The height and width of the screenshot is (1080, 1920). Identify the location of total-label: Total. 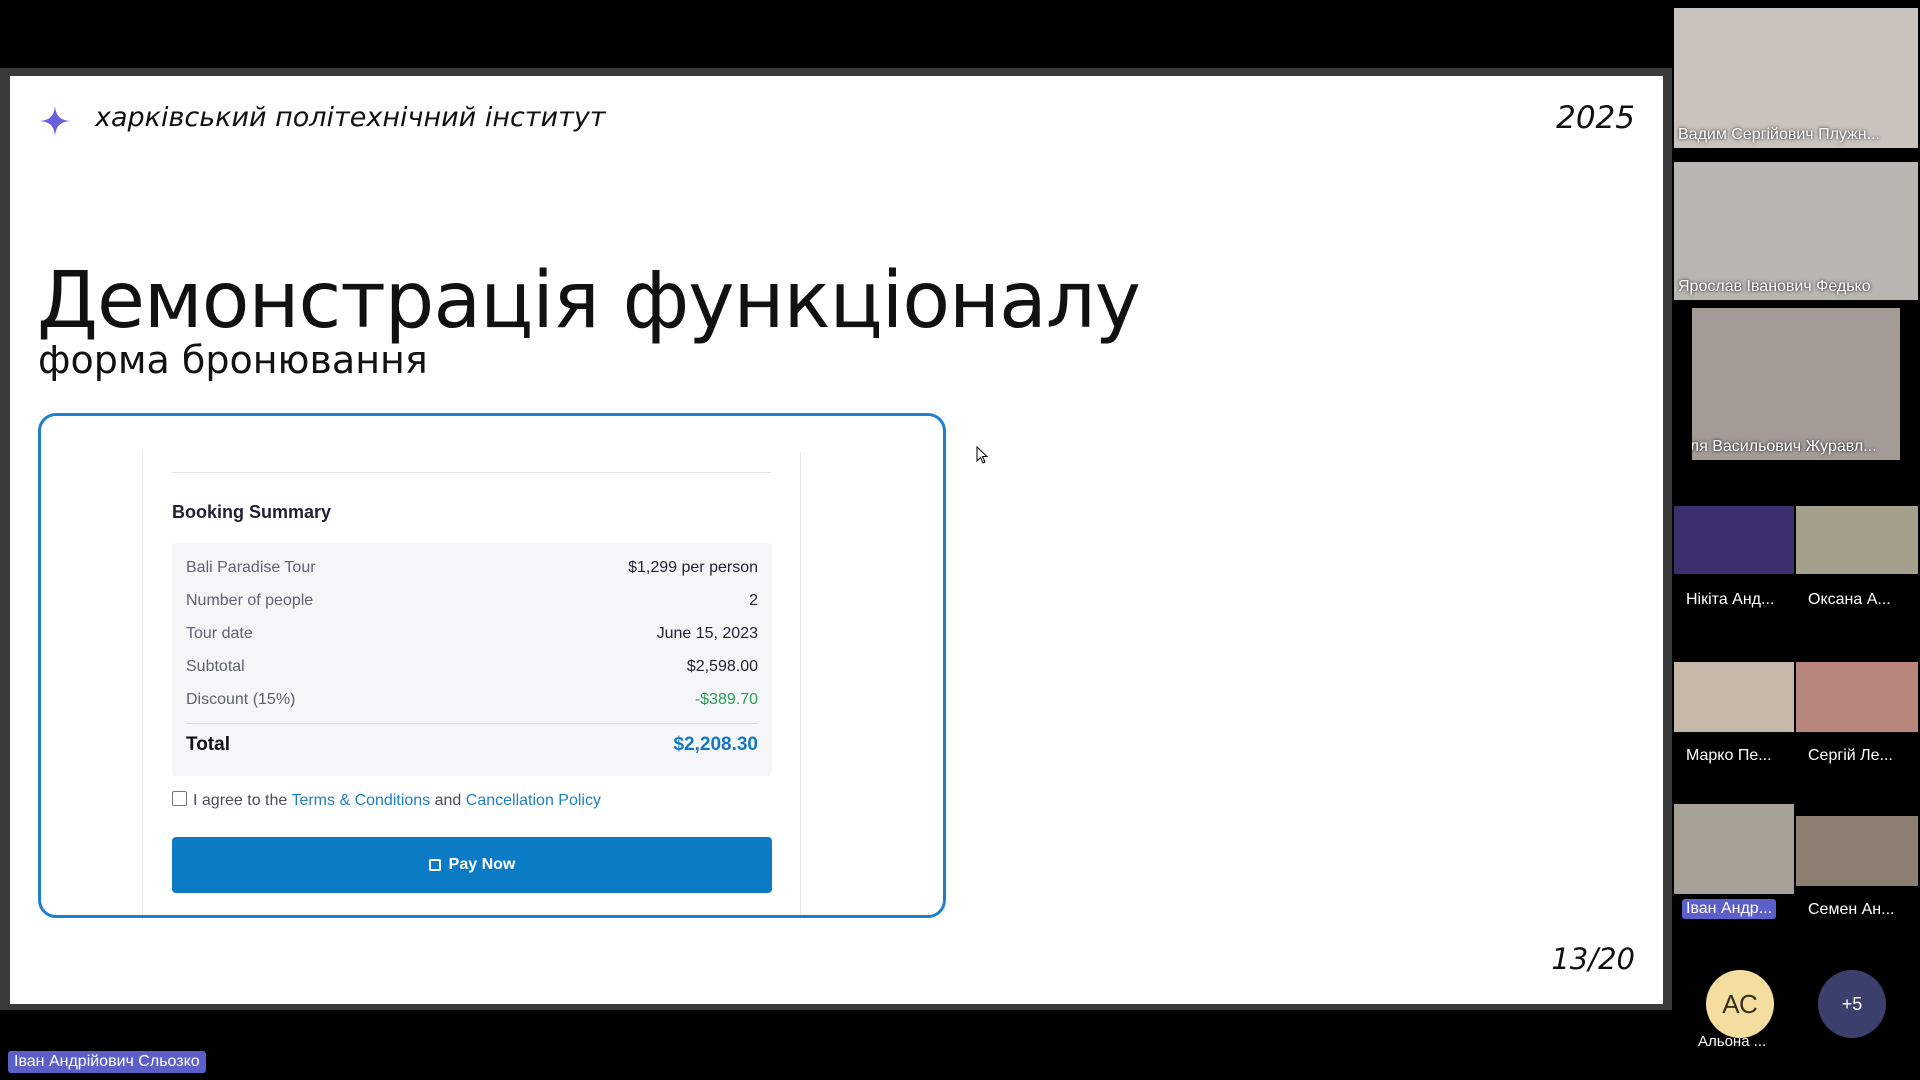
(208, 744).